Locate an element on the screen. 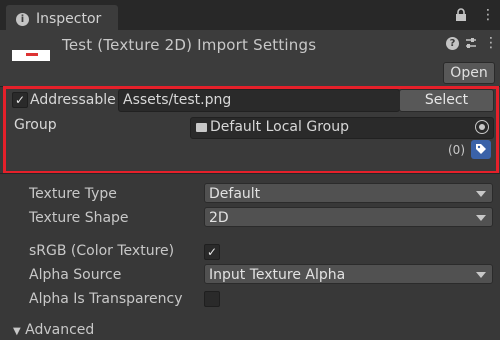 Image resolution: width=500 pixels, height=340 pixels. texture-thumbnail is located at coordinates (31, 55).